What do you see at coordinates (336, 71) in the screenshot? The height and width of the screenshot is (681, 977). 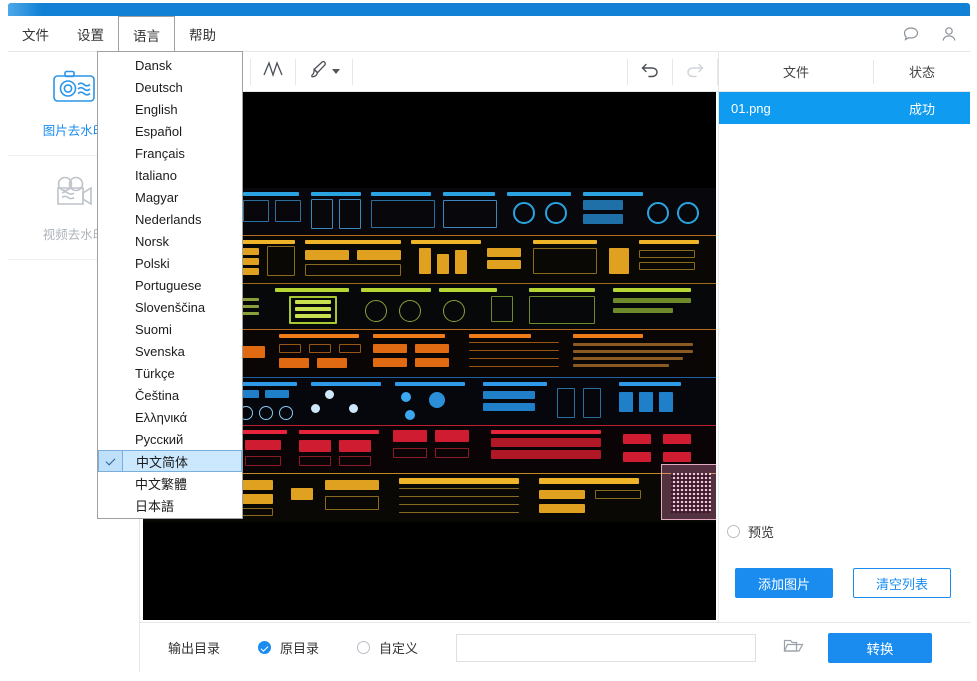 I see `chevron-down-icon` at bounding box center [336, 71].